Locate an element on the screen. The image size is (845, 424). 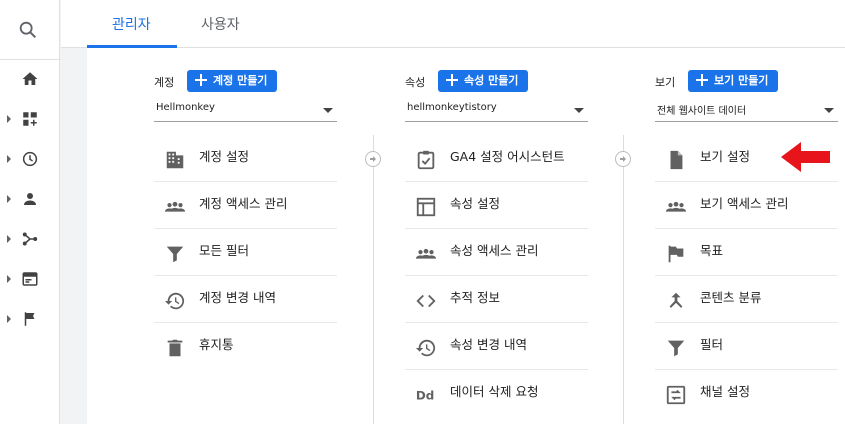
menu-item-label: 채널 설정 is located at coordinates (725, 391).